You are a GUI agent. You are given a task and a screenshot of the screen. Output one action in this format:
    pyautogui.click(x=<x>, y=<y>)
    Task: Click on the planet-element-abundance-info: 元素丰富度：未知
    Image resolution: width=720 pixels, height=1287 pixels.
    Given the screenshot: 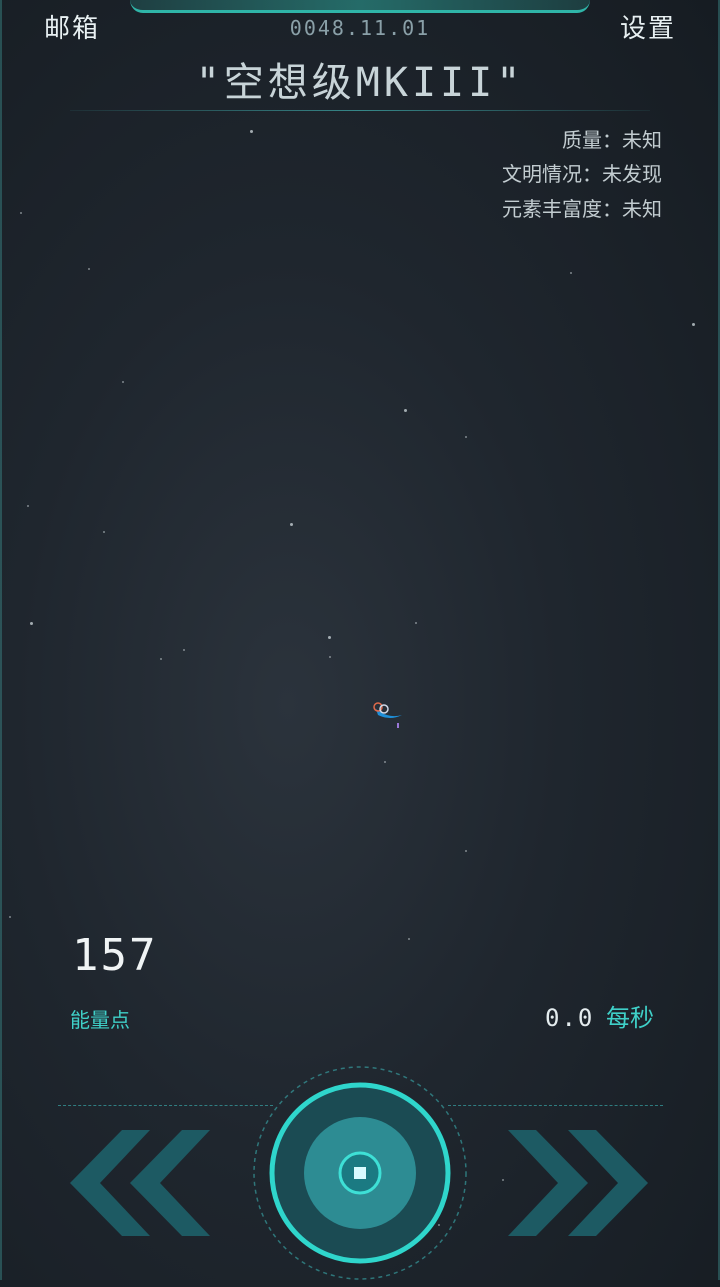 What is the action you would take?
    pyautogui.click(x=582, y=209)
    